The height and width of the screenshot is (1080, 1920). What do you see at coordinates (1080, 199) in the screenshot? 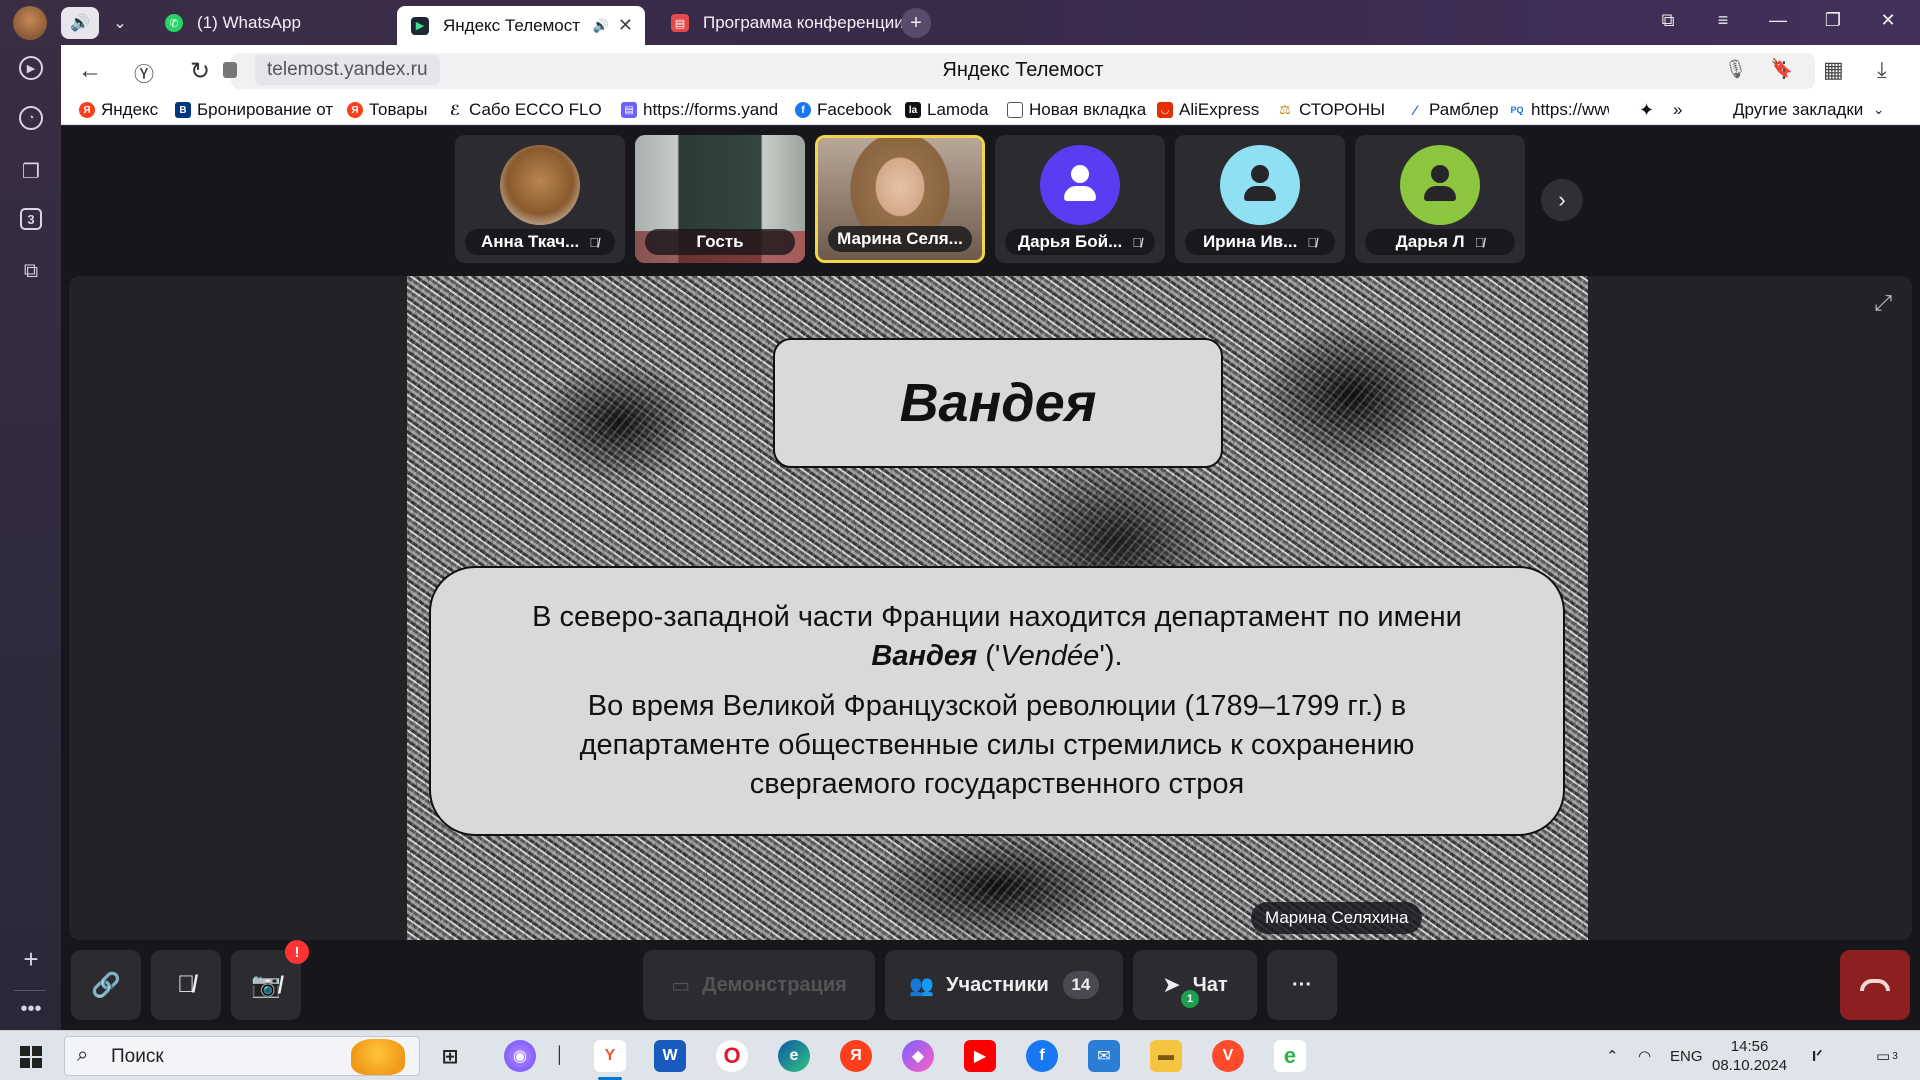
I see `participant-tile: Дарья Бой... 🎙̸` at bounding box center [1080, 199].